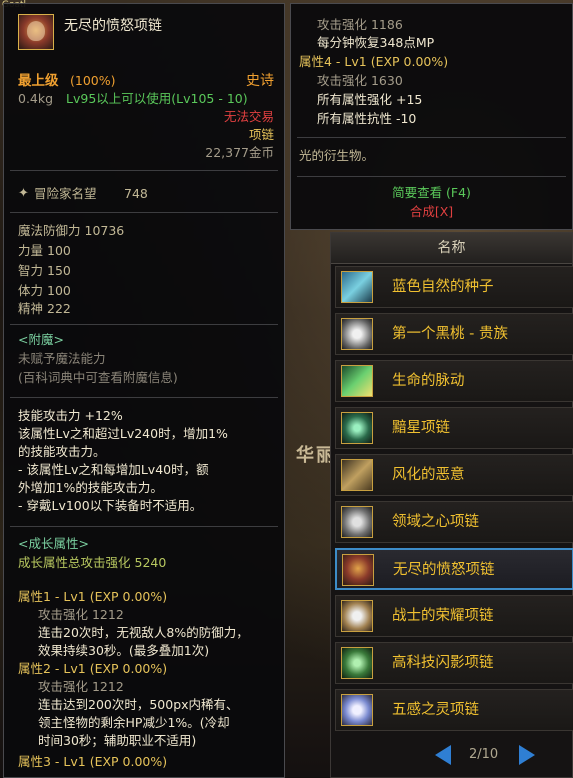 The height and width of the screenshot is (778, 573). Describe the element at coordinates (44, 270) in the screenshot. I see `stat-int: 智力 150` at that location.